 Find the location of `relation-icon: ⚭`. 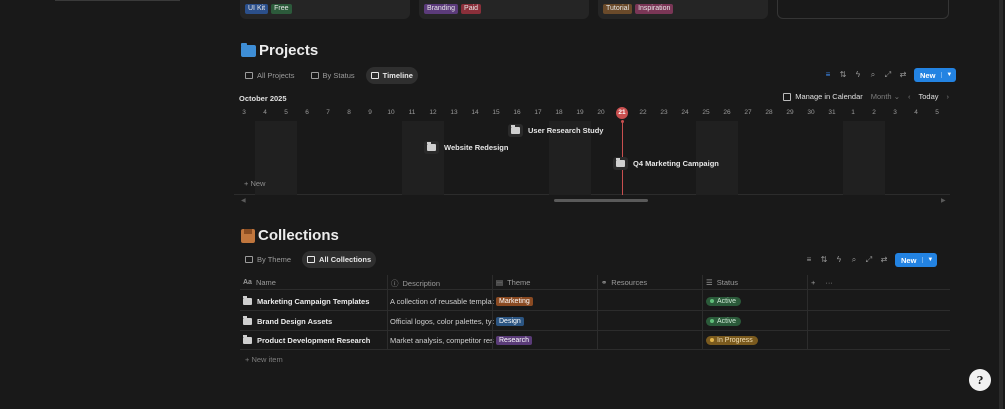

relation-icon: ⚭ is located at coordinates (604, 282).